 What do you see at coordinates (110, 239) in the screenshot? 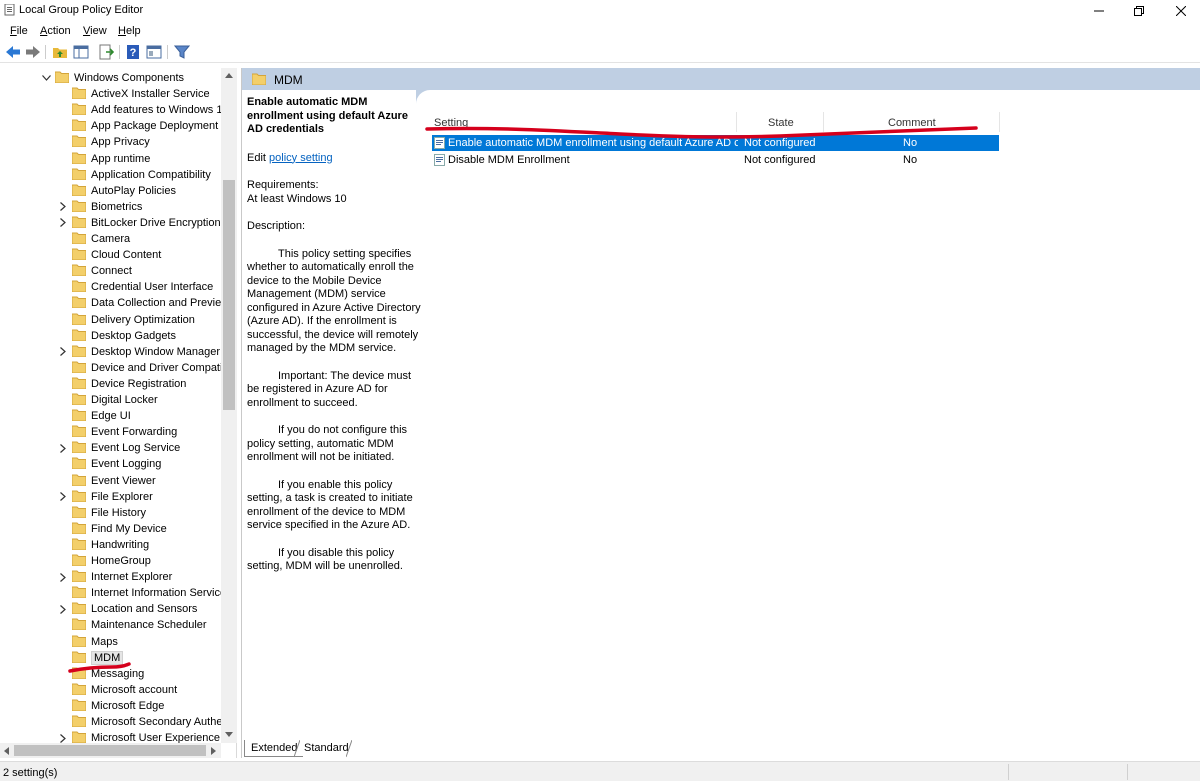
I see `tree-item-camera: Camera` at bounding box center [110, 239].